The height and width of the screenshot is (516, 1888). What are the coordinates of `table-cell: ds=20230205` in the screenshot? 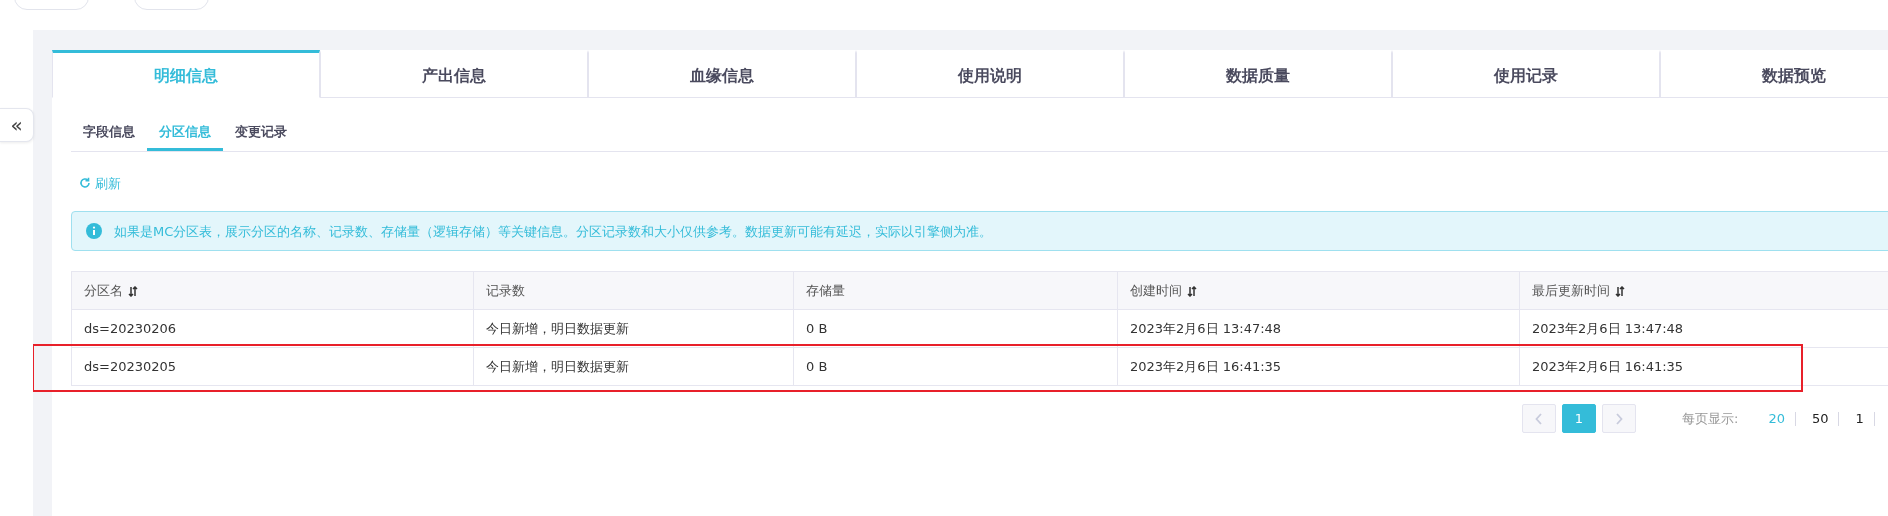 It's located at (272, 366).